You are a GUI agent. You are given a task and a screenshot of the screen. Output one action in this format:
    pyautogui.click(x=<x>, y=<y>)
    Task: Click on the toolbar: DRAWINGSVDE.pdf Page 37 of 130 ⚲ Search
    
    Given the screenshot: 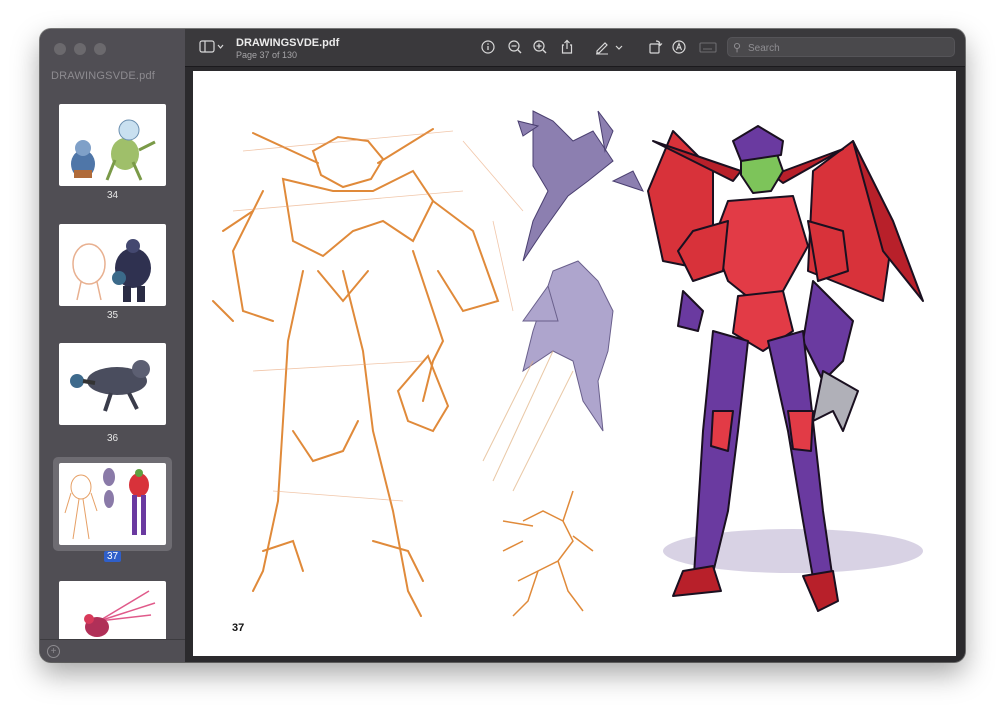 What is the action you would take?
    pyautogui.click(x=575, y=48)
    